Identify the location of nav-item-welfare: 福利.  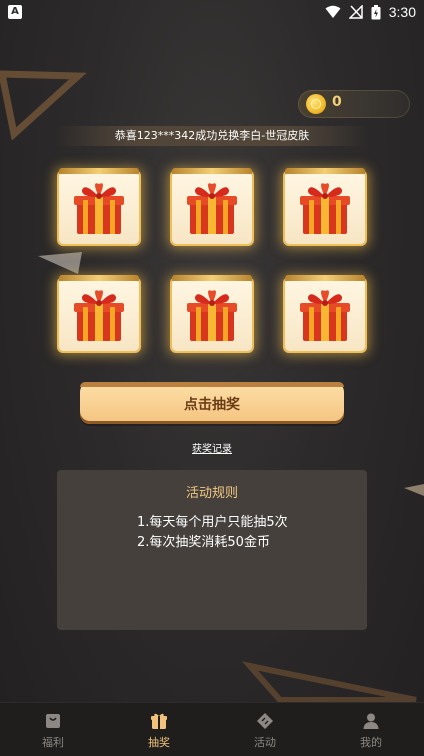
(53, 729).